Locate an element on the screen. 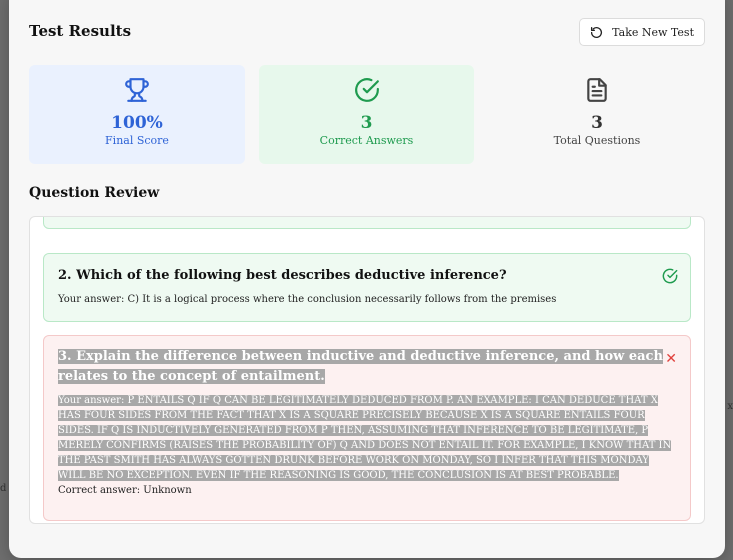 This screenshot has height=560, width=733. final-score-card: 100% Final Score is located at coordinates (137, 114).